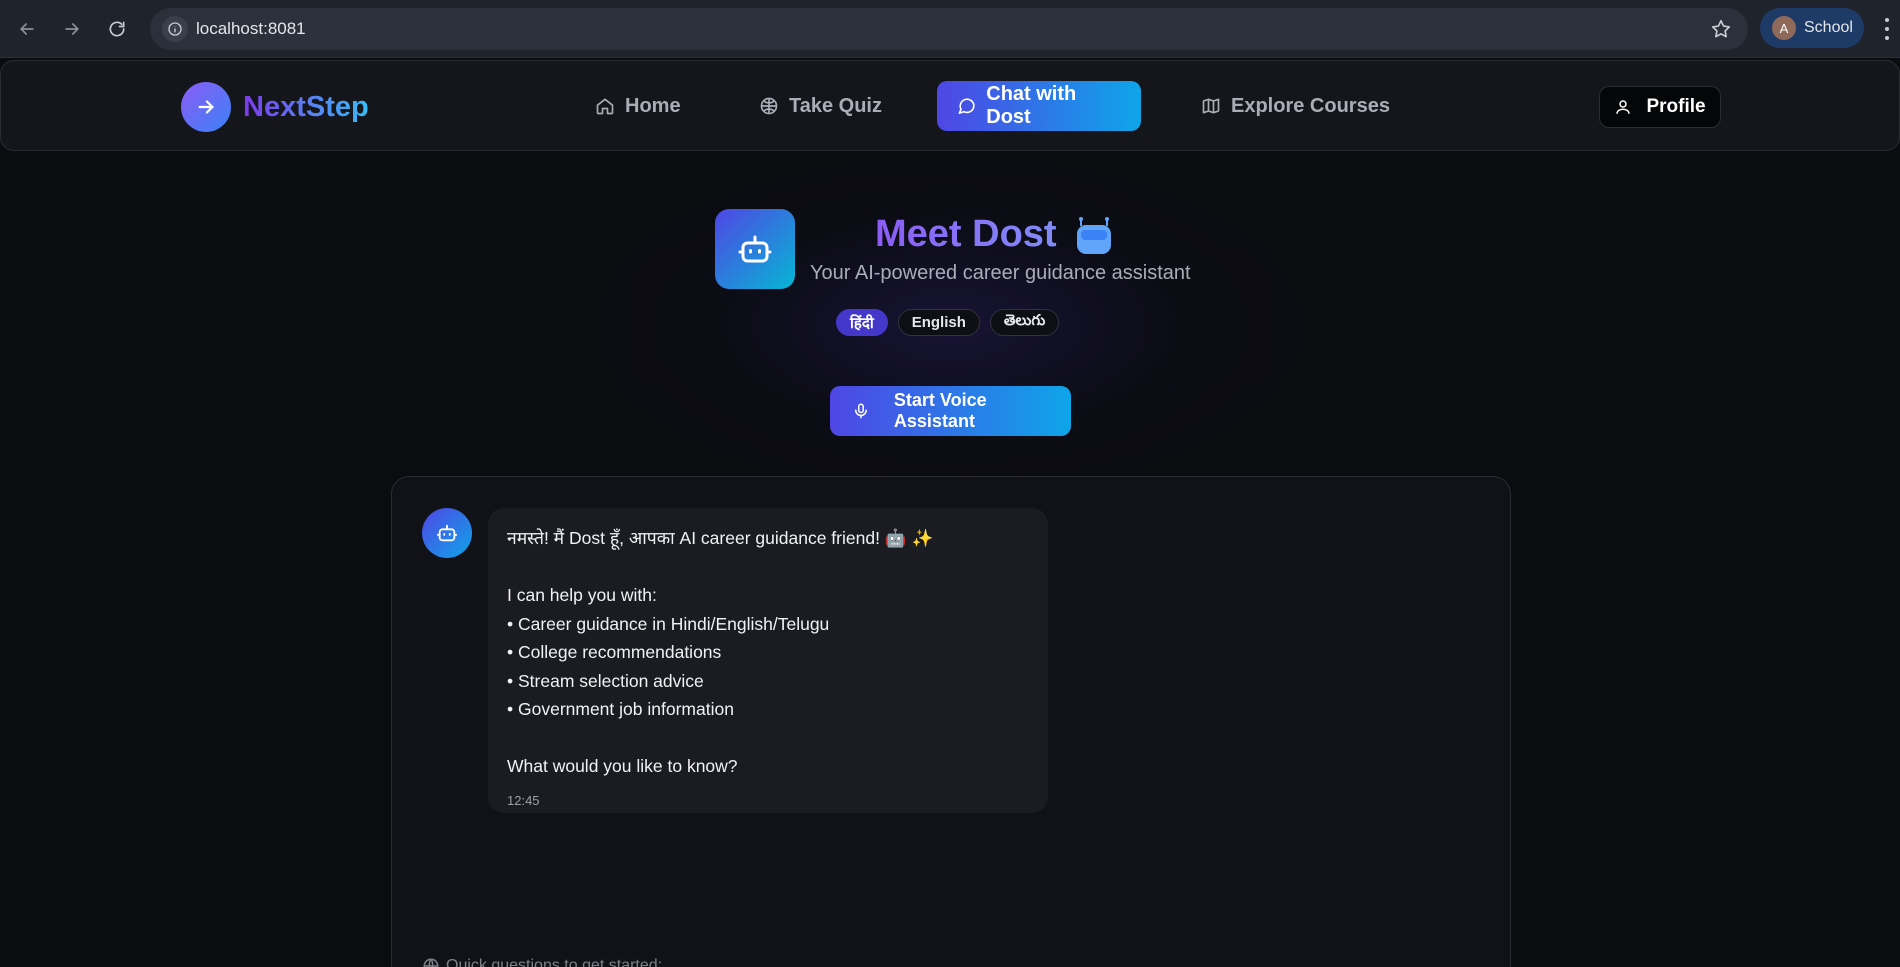 The image size is (1900, 967). I want to click on arrow-right-icon, so click(206, 107).